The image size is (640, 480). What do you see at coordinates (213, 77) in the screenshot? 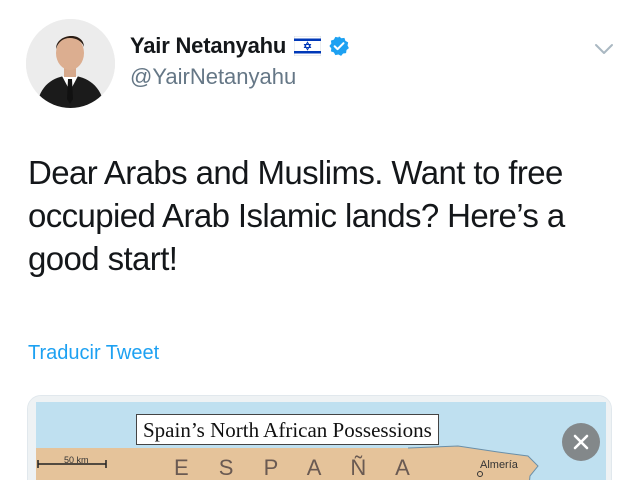
I see `author-handle: @YairNetanyahu` at bounding box center [213, 77].